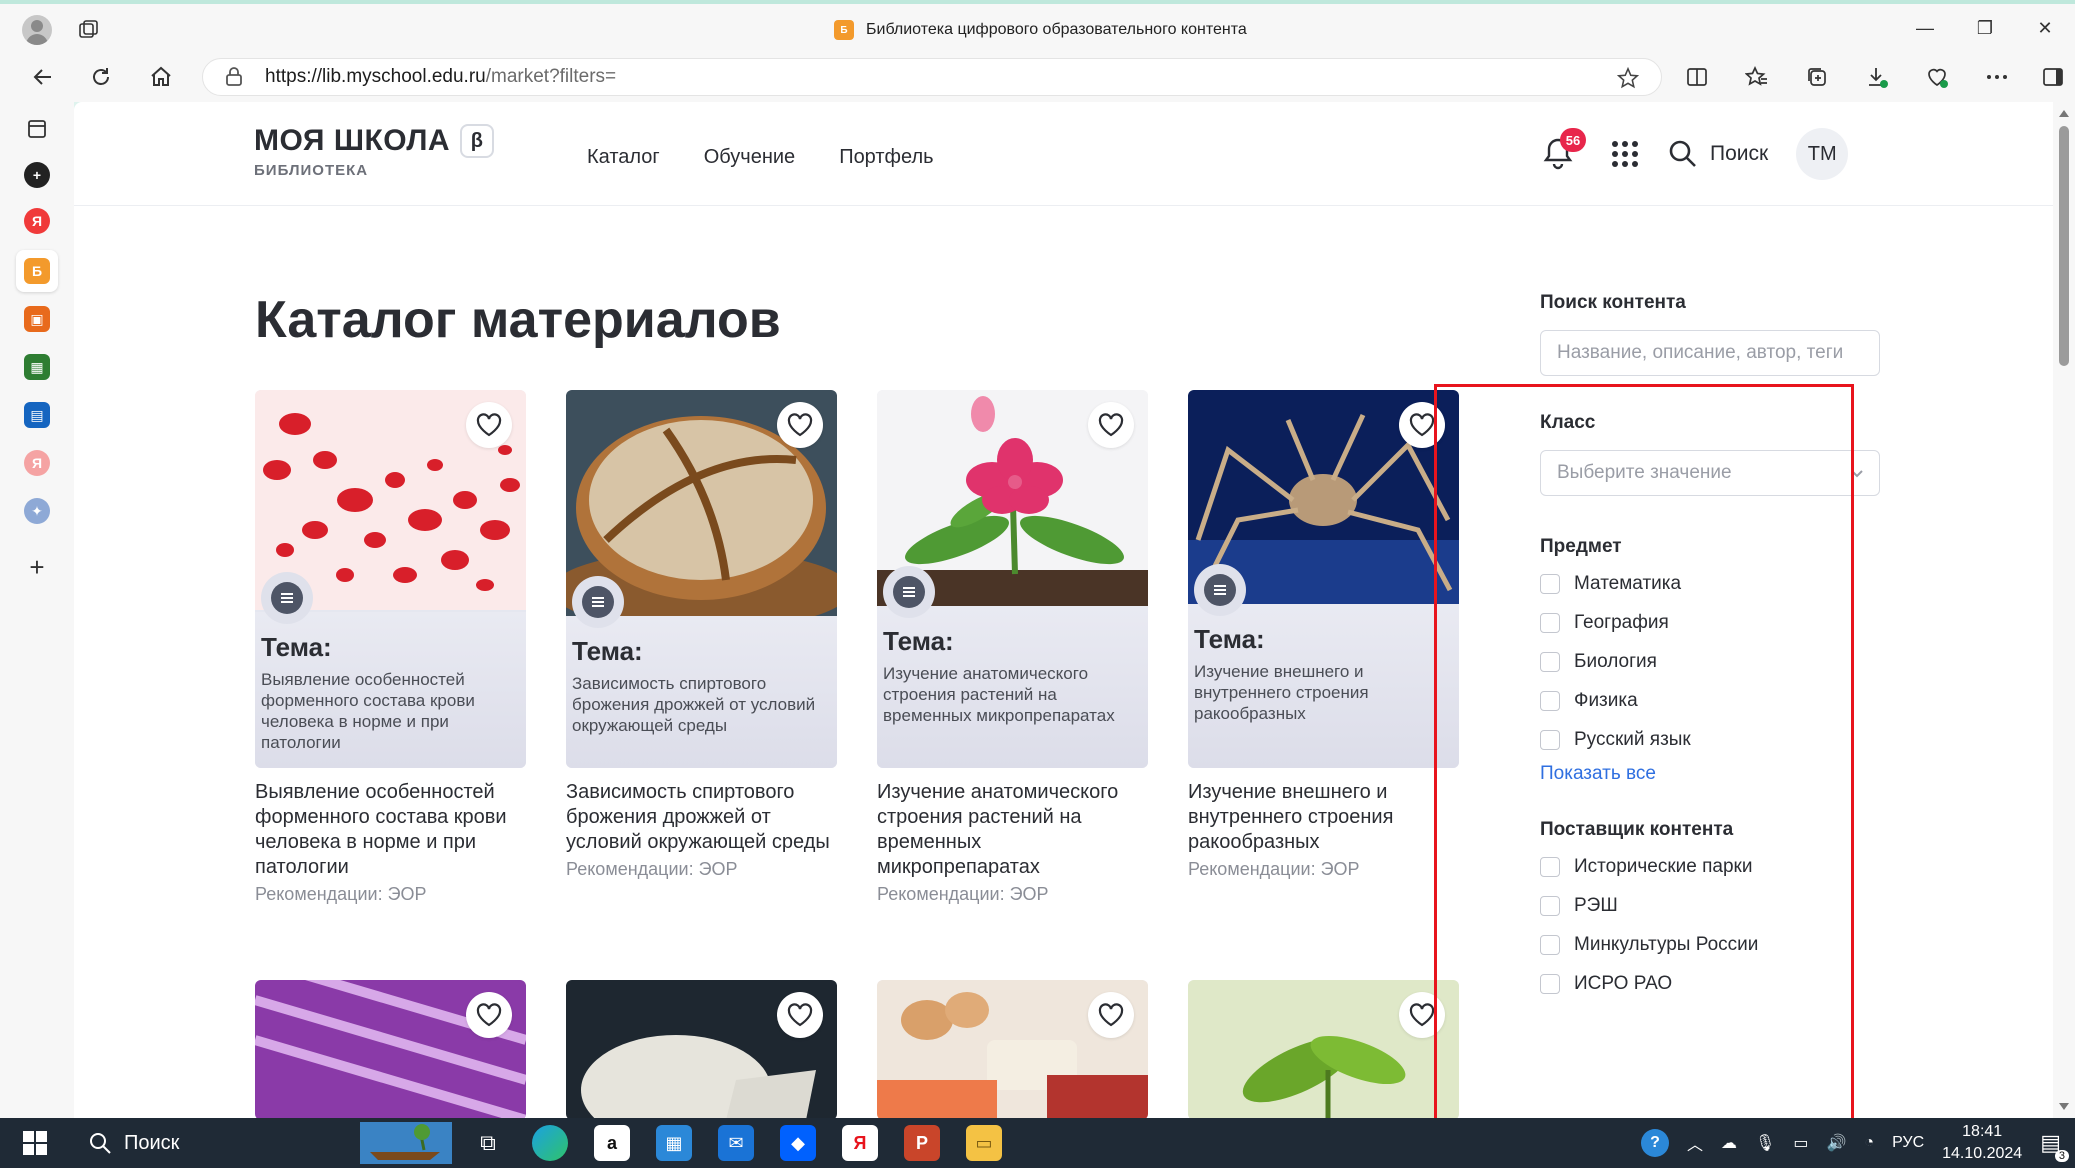 The width and height of the screenshot is (2075, 1168). What do you see at coordinates (265, 1143) in the screenshot?
I see `taskbar-search: Поиск` at bounding box center [265, 1143].